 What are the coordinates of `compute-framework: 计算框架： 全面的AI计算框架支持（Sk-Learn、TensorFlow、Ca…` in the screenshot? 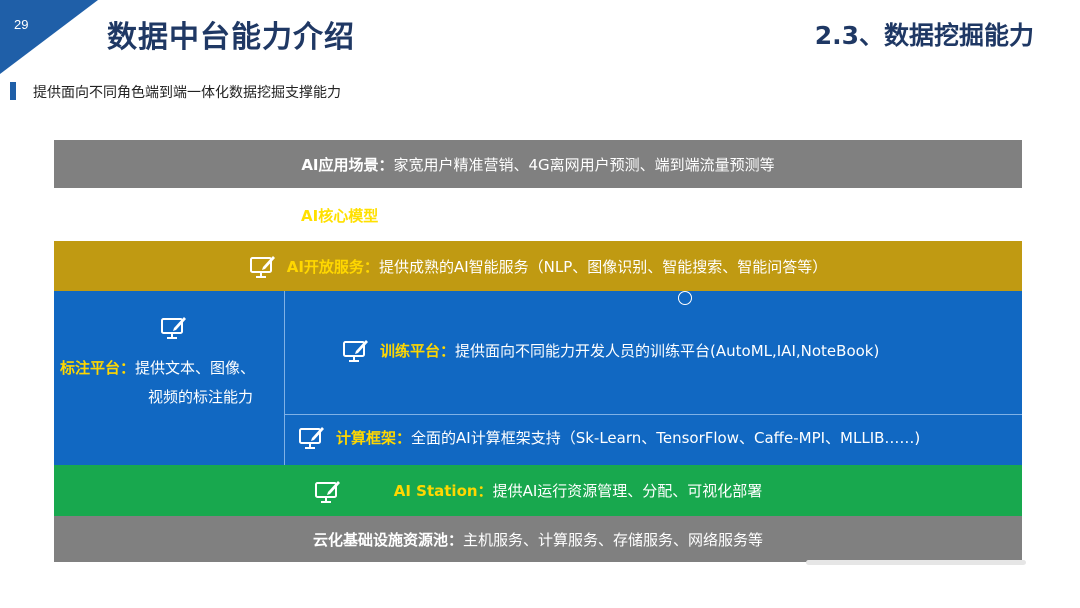 It's located at (609, 437).